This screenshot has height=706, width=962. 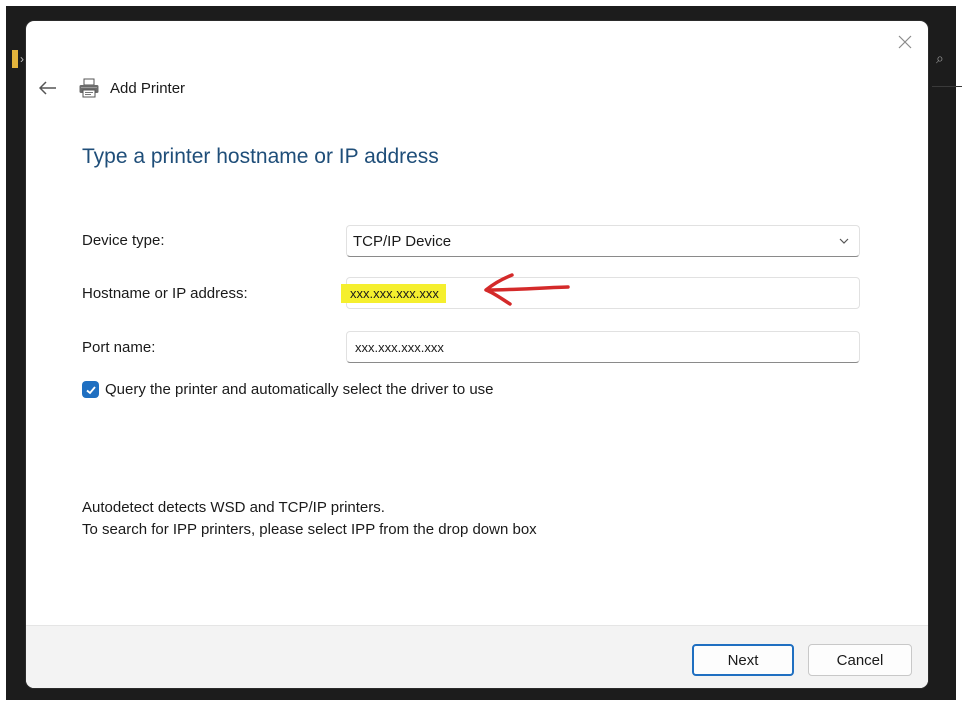 I want to click on search-icon: ⌕, so click(x=940, y=58).